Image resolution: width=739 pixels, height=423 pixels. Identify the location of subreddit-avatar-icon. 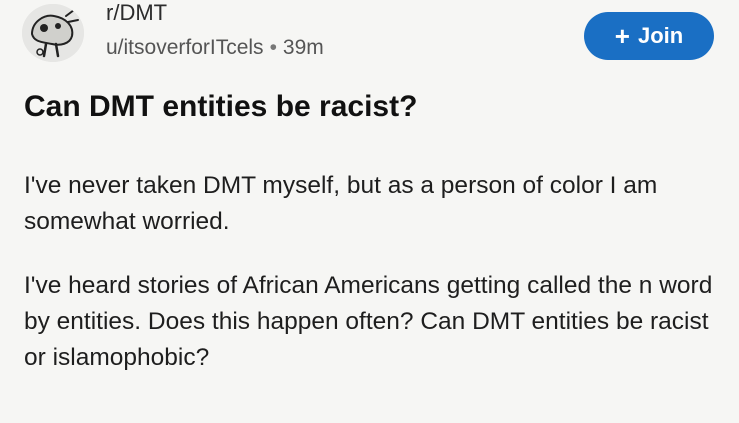
(53, 33).